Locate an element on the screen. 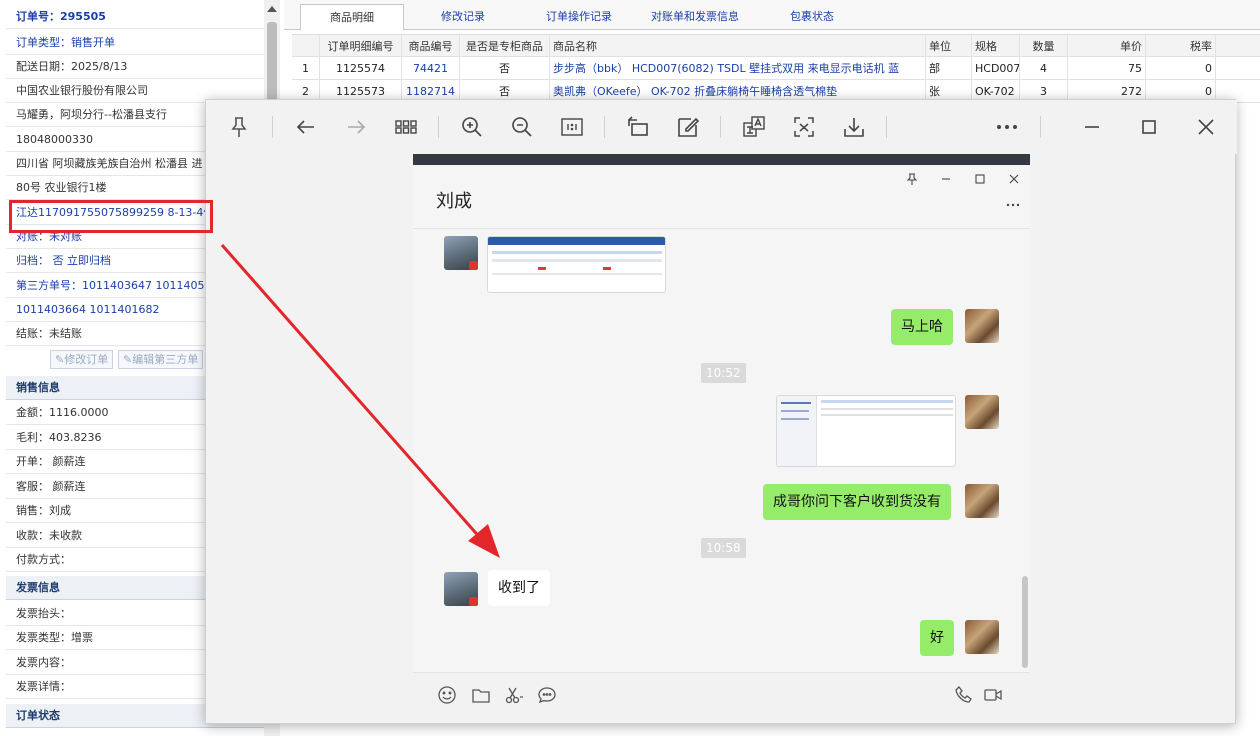 Image resolution: width=1260 pixels, height=736 pixels. phone-icon is located at coordinates (964, 695).